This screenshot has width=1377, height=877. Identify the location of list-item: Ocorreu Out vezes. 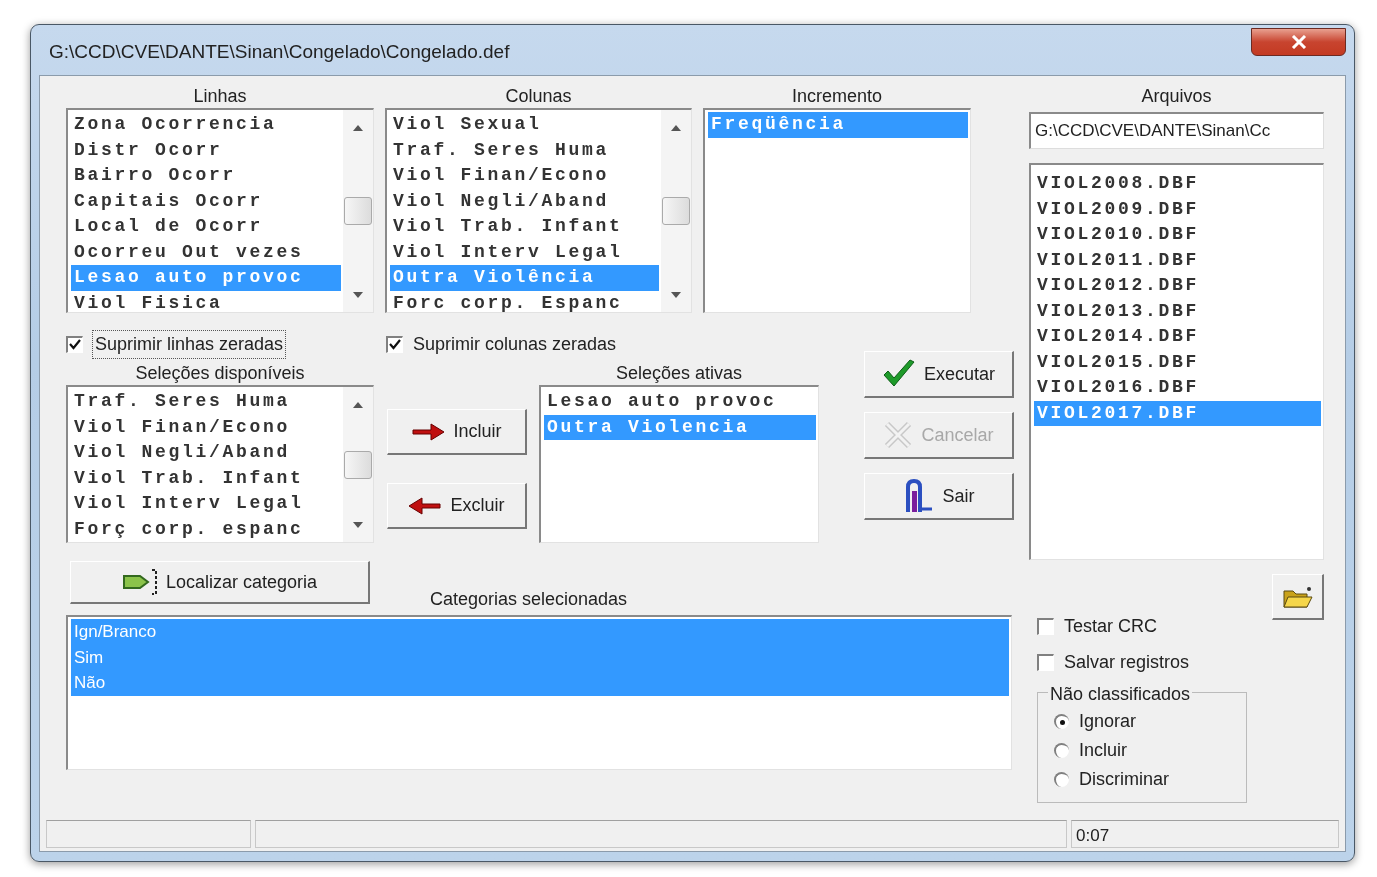
(206, 252).